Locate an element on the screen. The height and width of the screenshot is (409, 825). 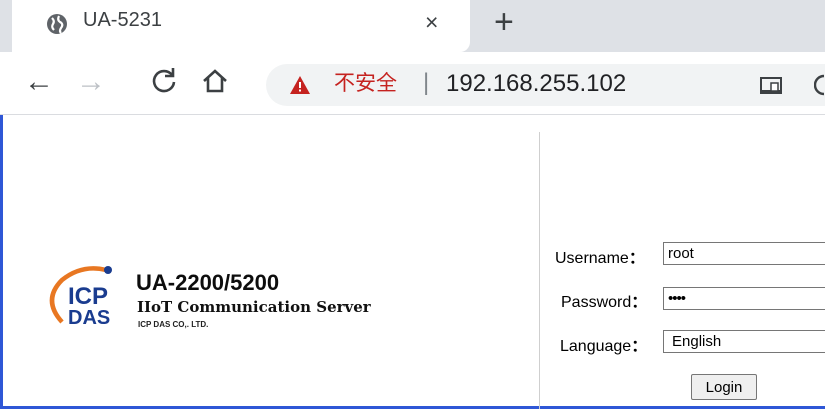
warning-icon is located at coordinates (300, 85).